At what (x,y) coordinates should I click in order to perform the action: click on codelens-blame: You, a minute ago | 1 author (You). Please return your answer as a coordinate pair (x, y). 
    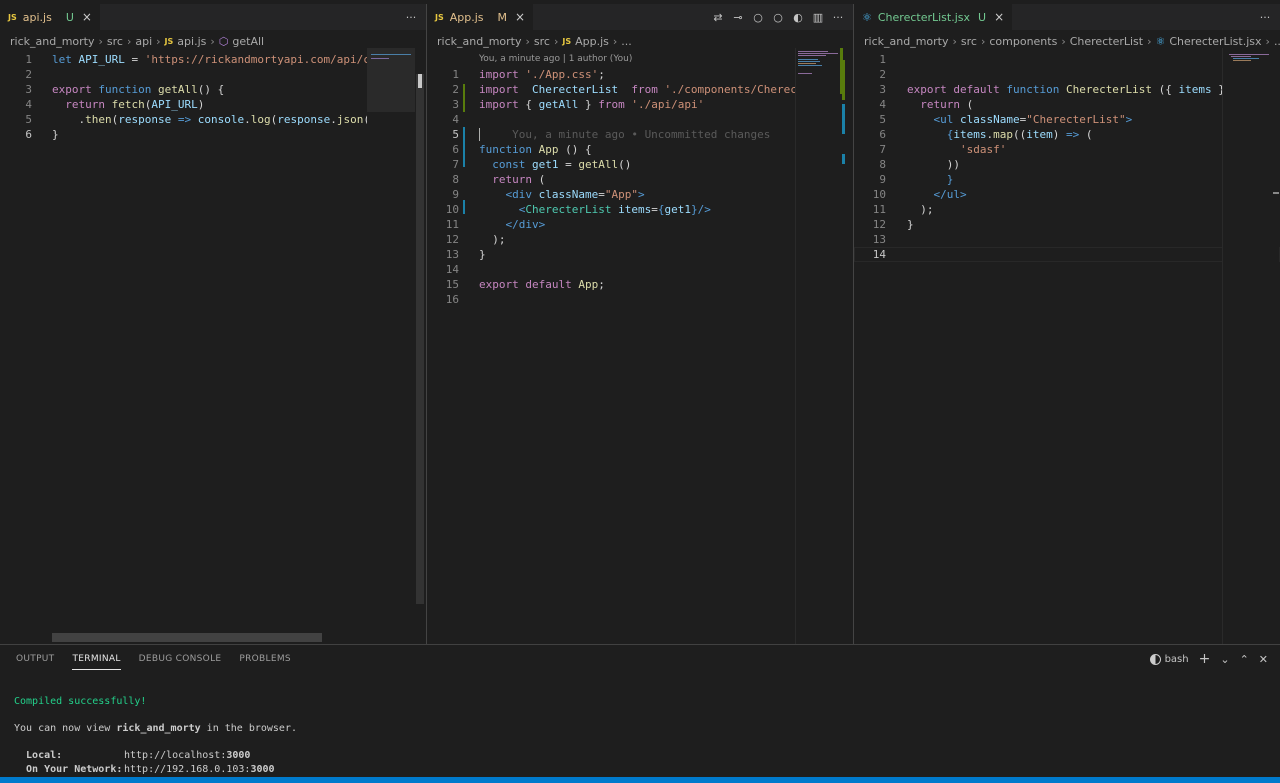
    Looking at the image, I should click on (640, 59).